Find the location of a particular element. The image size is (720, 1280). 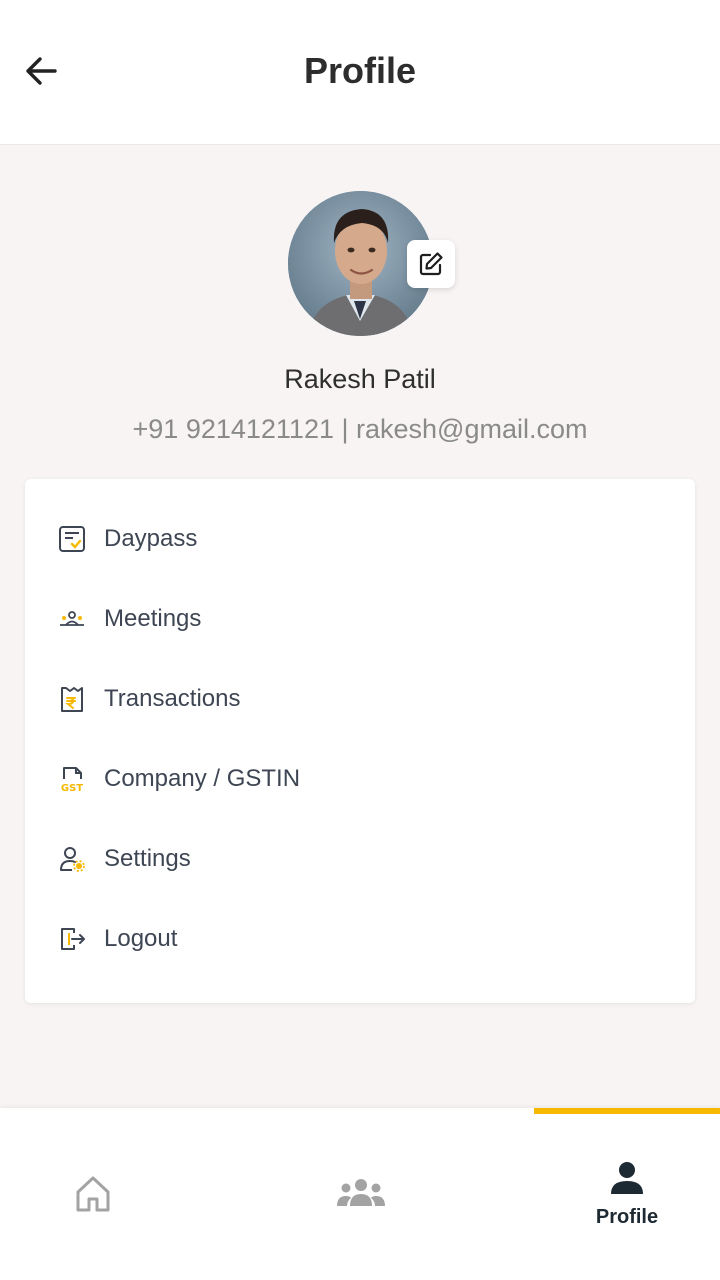

menu-item-settings: Settings is located at coordinates (360, 859).